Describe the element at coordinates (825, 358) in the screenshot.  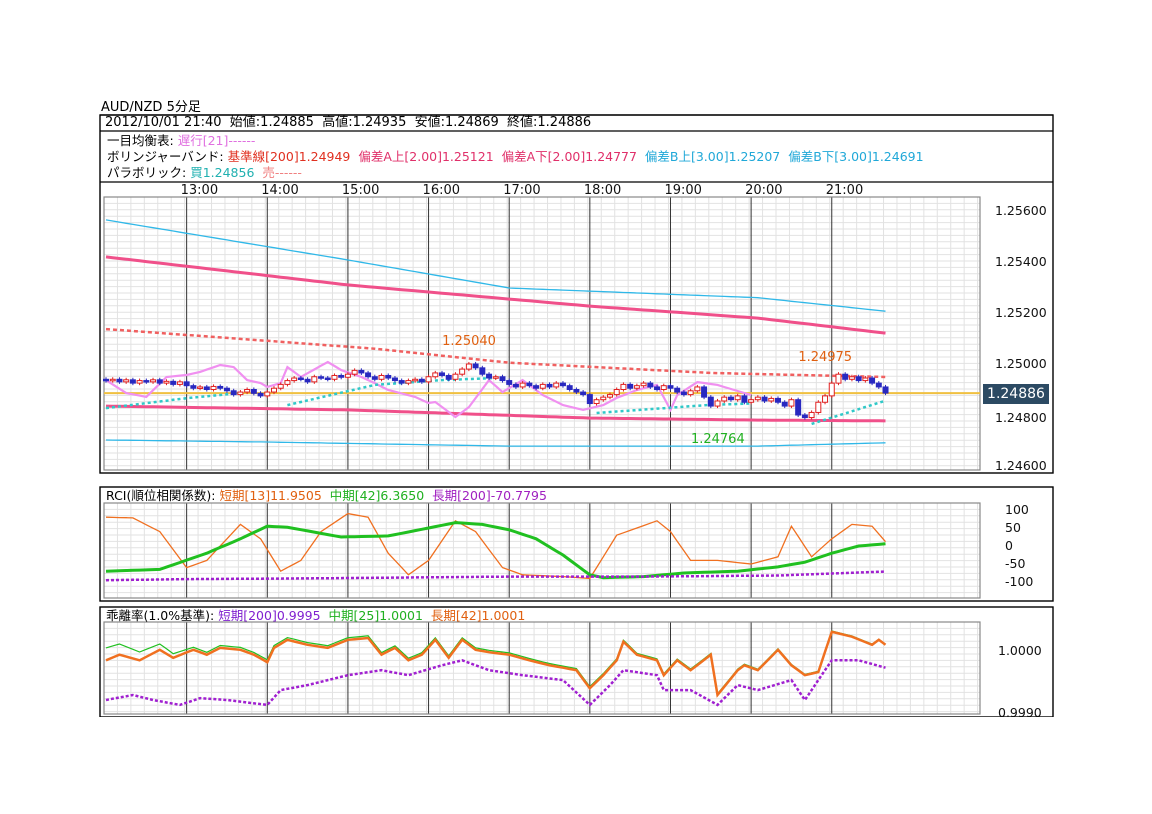
I see `price-annotation: 1.24975` at that location.